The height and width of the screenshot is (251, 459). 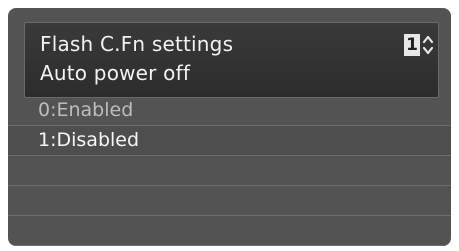 I want to click on option-label: 1:Disabled, so click(x=89, y=140).